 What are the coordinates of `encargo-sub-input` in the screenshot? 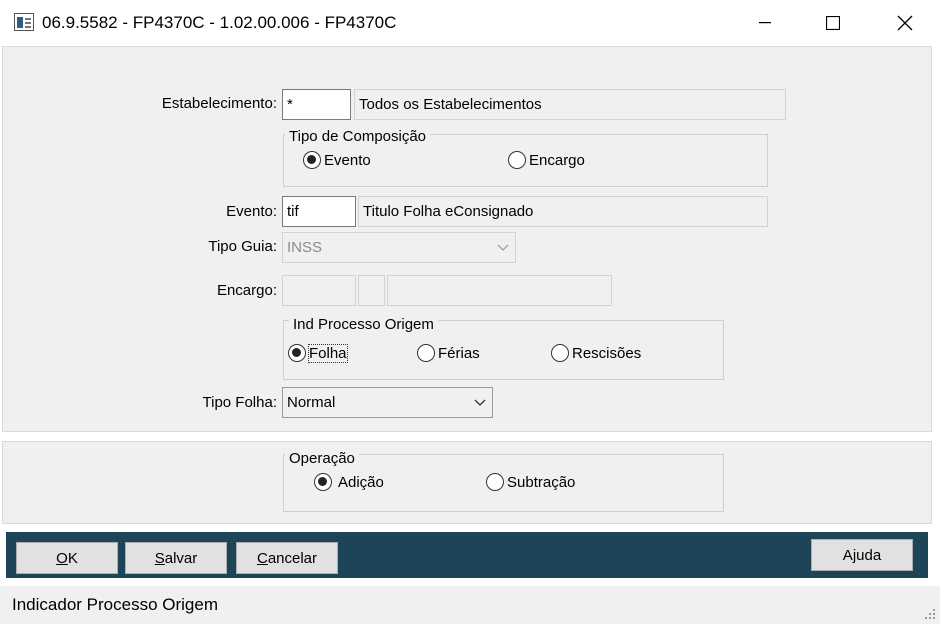 It's located at (371, 290).